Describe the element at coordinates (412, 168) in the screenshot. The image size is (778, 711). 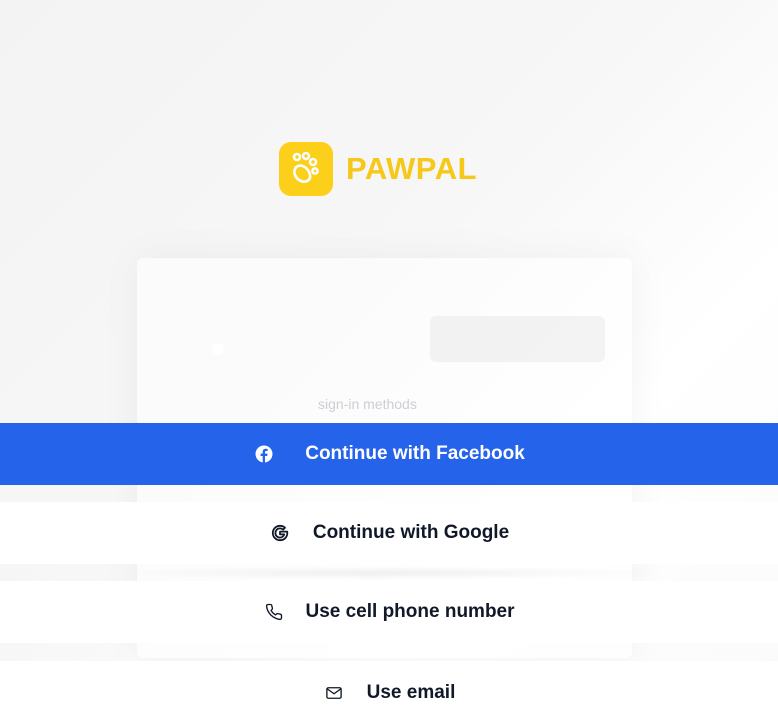
I see `brand-name: PAWPAL` at that location.